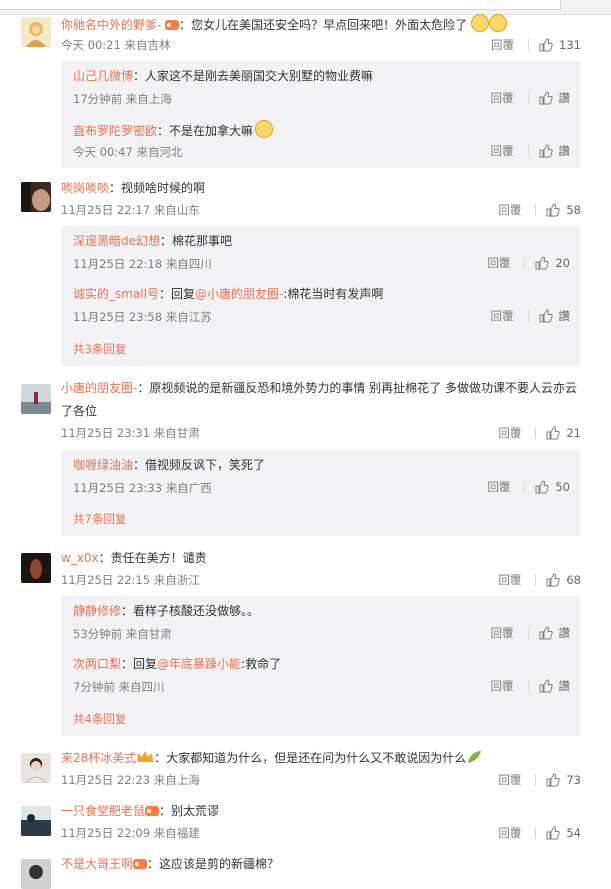  I want to click on sub-comment-body: :棉花当时有发声啊, so click(333, 294).